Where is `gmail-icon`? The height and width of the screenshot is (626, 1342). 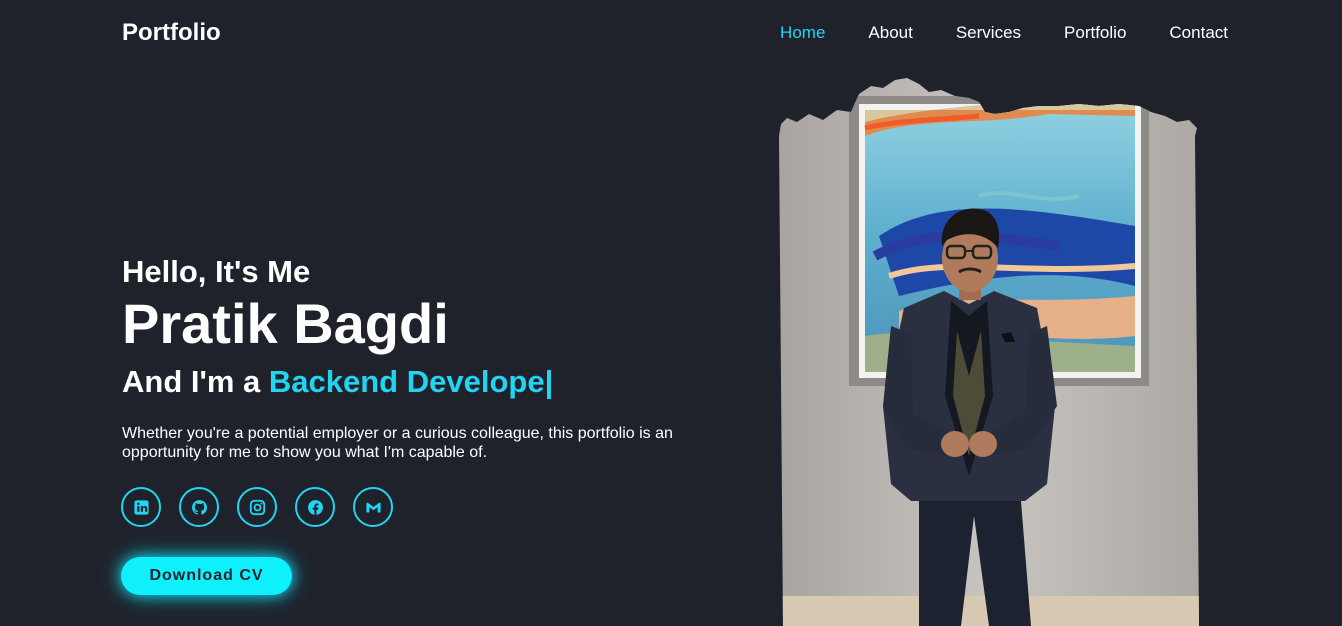 gmail-icon is located at coordinates (373, 507).